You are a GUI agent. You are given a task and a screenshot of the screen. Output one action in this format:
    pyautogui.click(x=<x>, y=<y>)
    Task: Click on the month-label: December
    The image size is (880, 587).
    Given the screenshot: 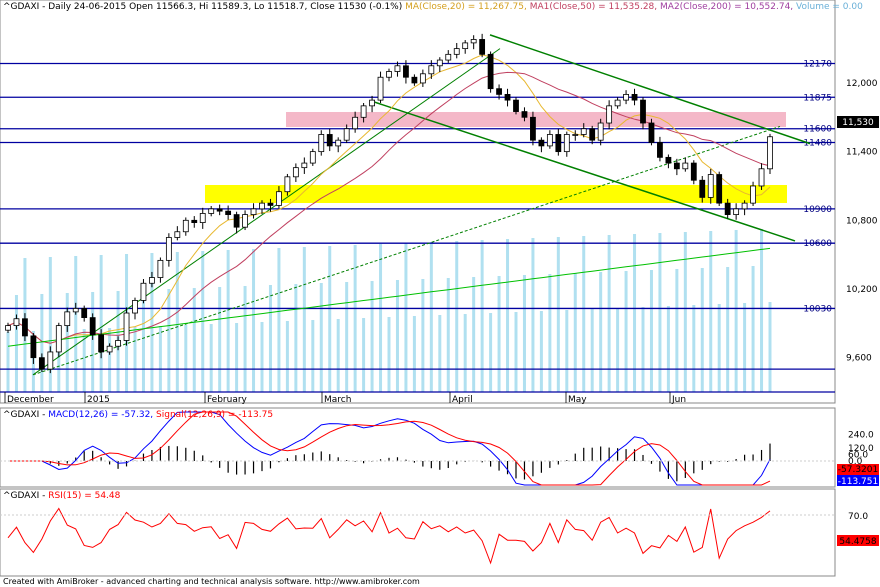 What is the action you would take?
    pyautogui.click(x=30, y=400)
    